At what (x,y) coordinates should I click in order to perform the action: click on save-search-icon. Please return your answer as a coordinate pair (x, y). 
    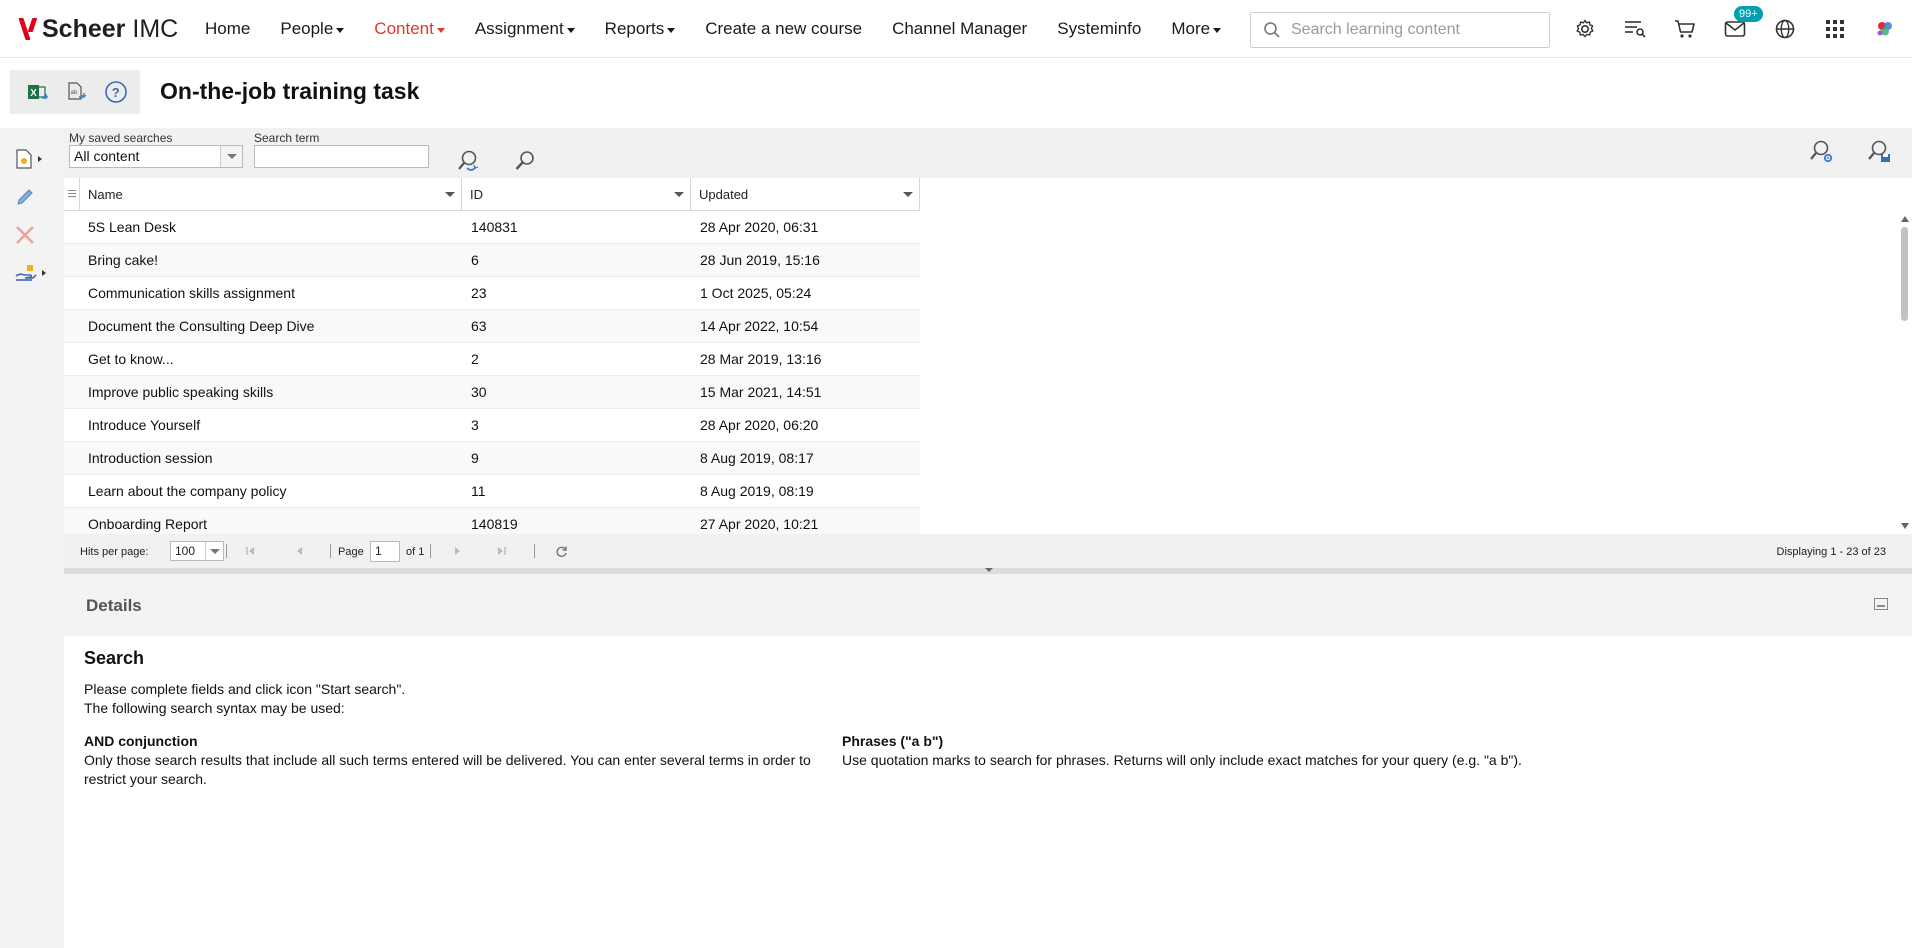
    Looking at the image, I should click on (1879, 151).